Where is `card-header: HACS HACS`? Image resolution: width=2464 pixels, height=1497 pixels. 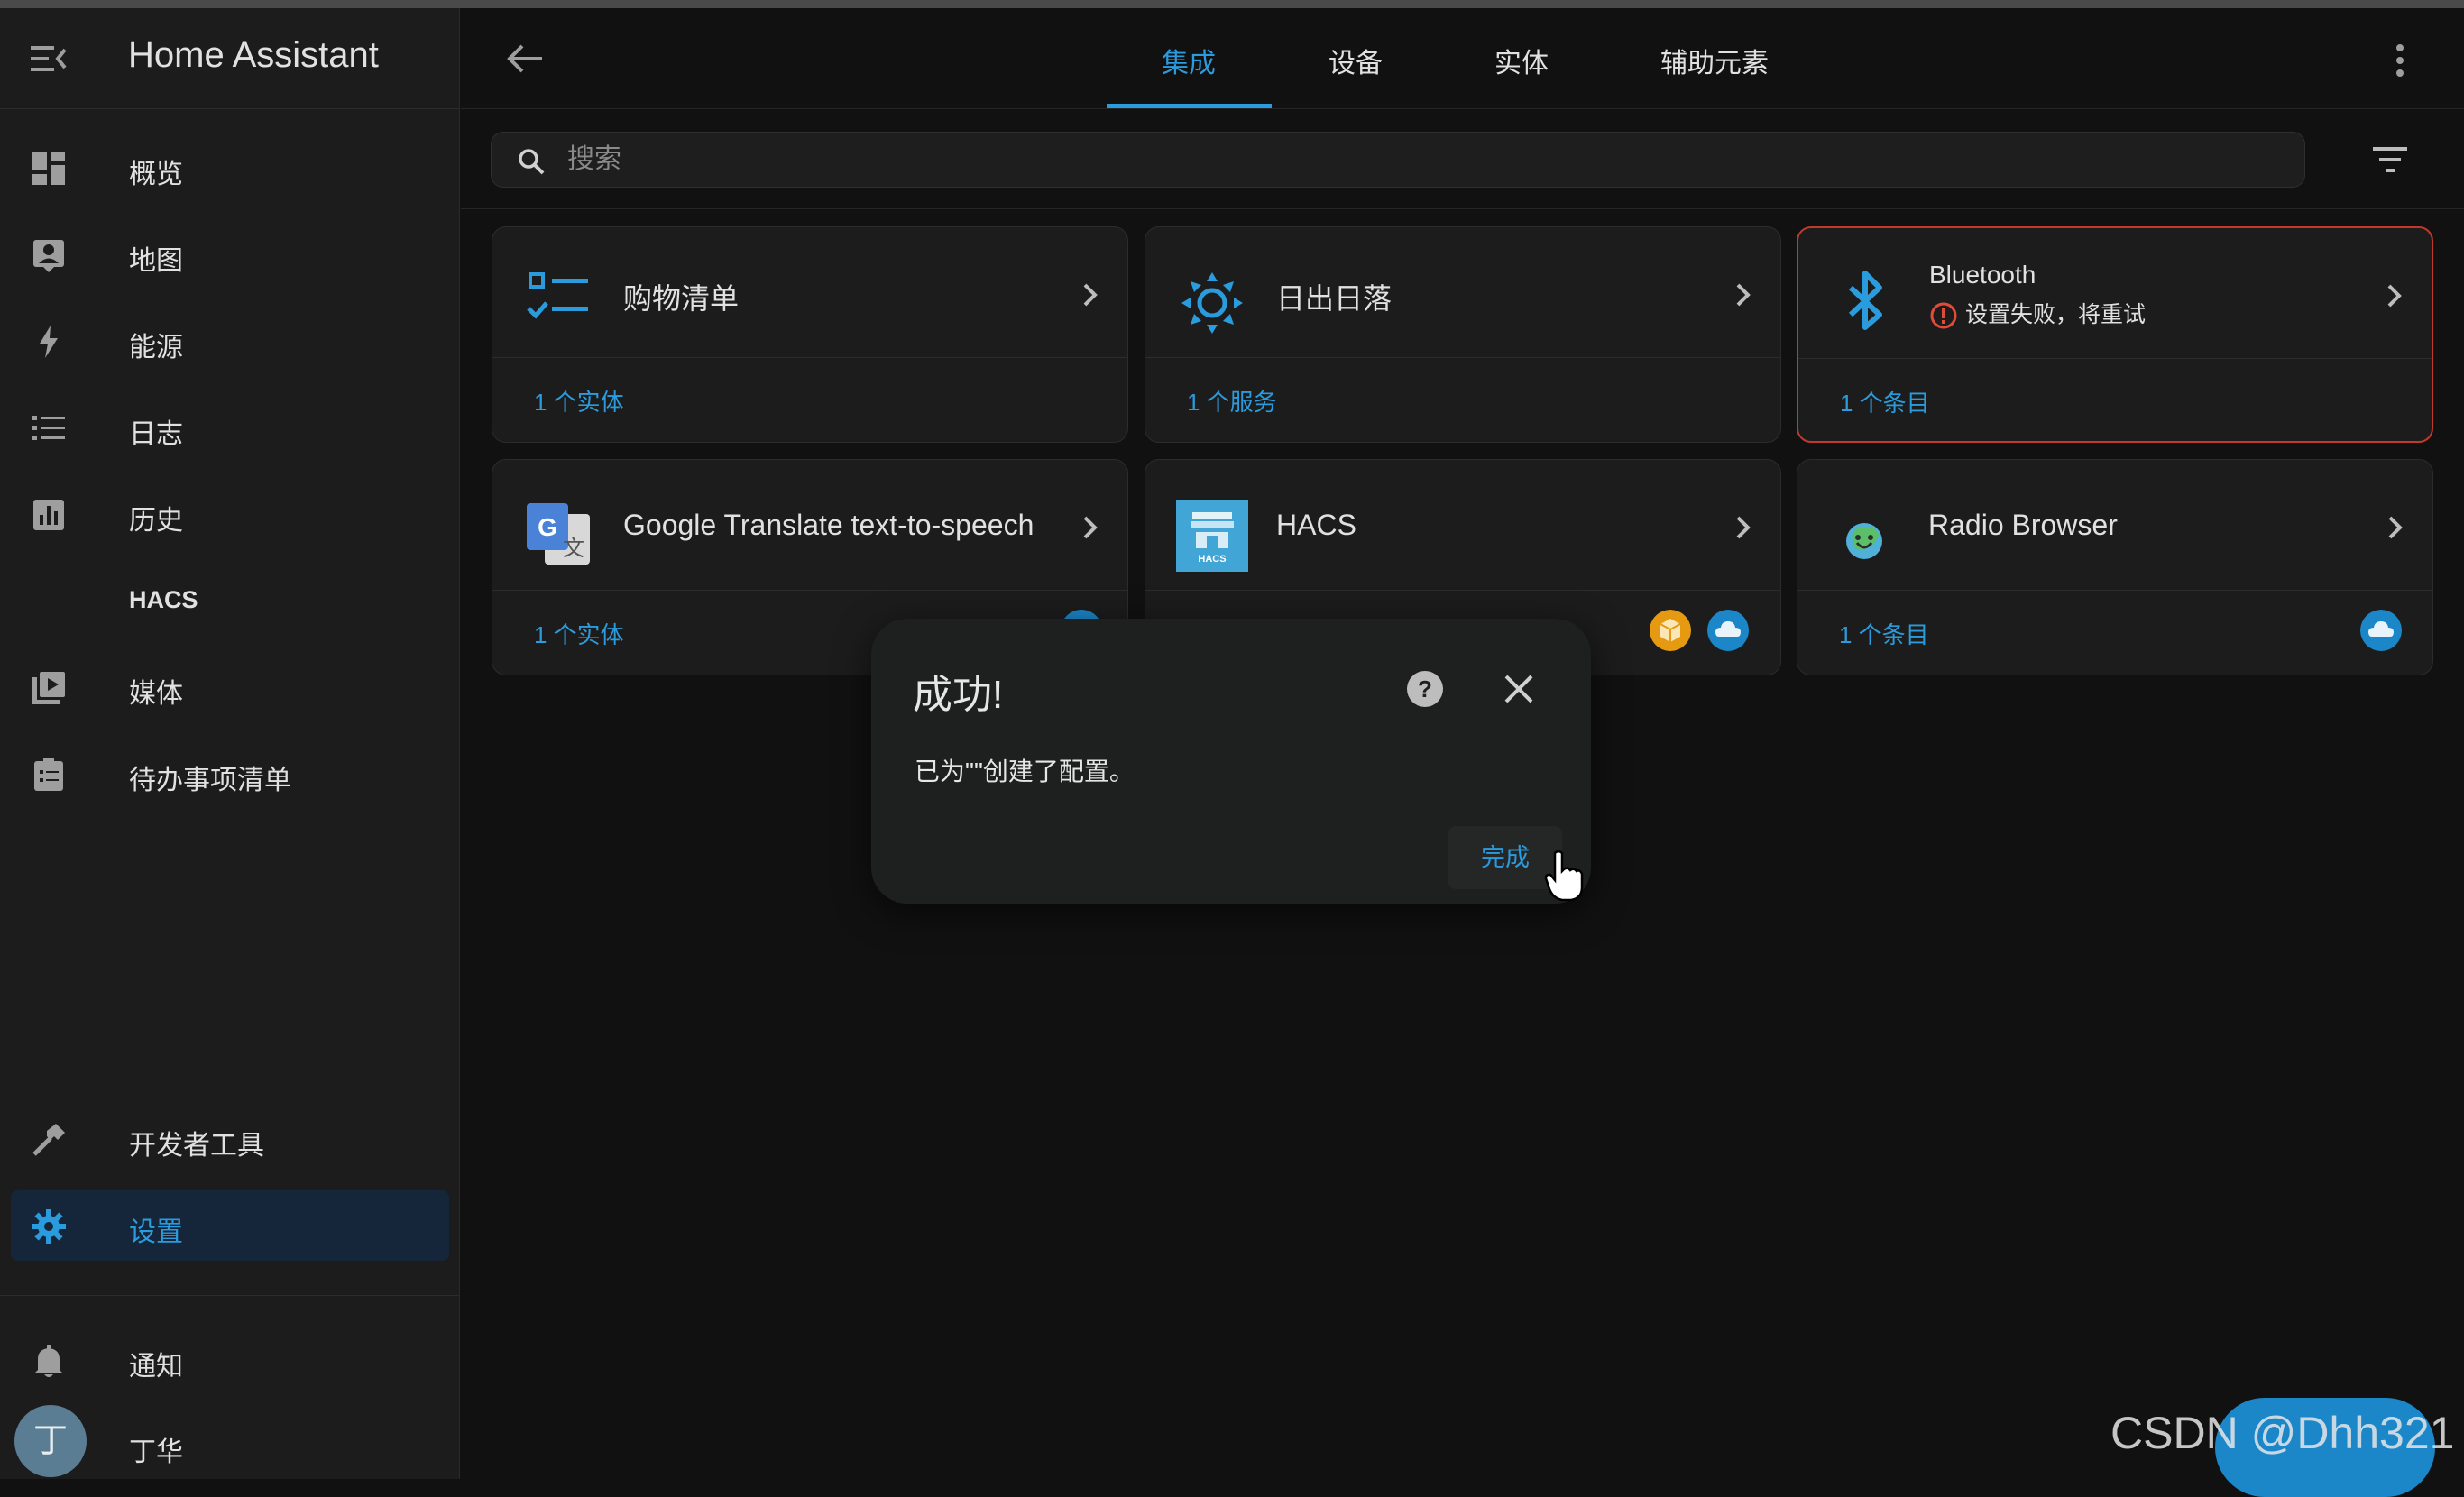 card-header: HACS HACS is located at coordinates (1463, 525).